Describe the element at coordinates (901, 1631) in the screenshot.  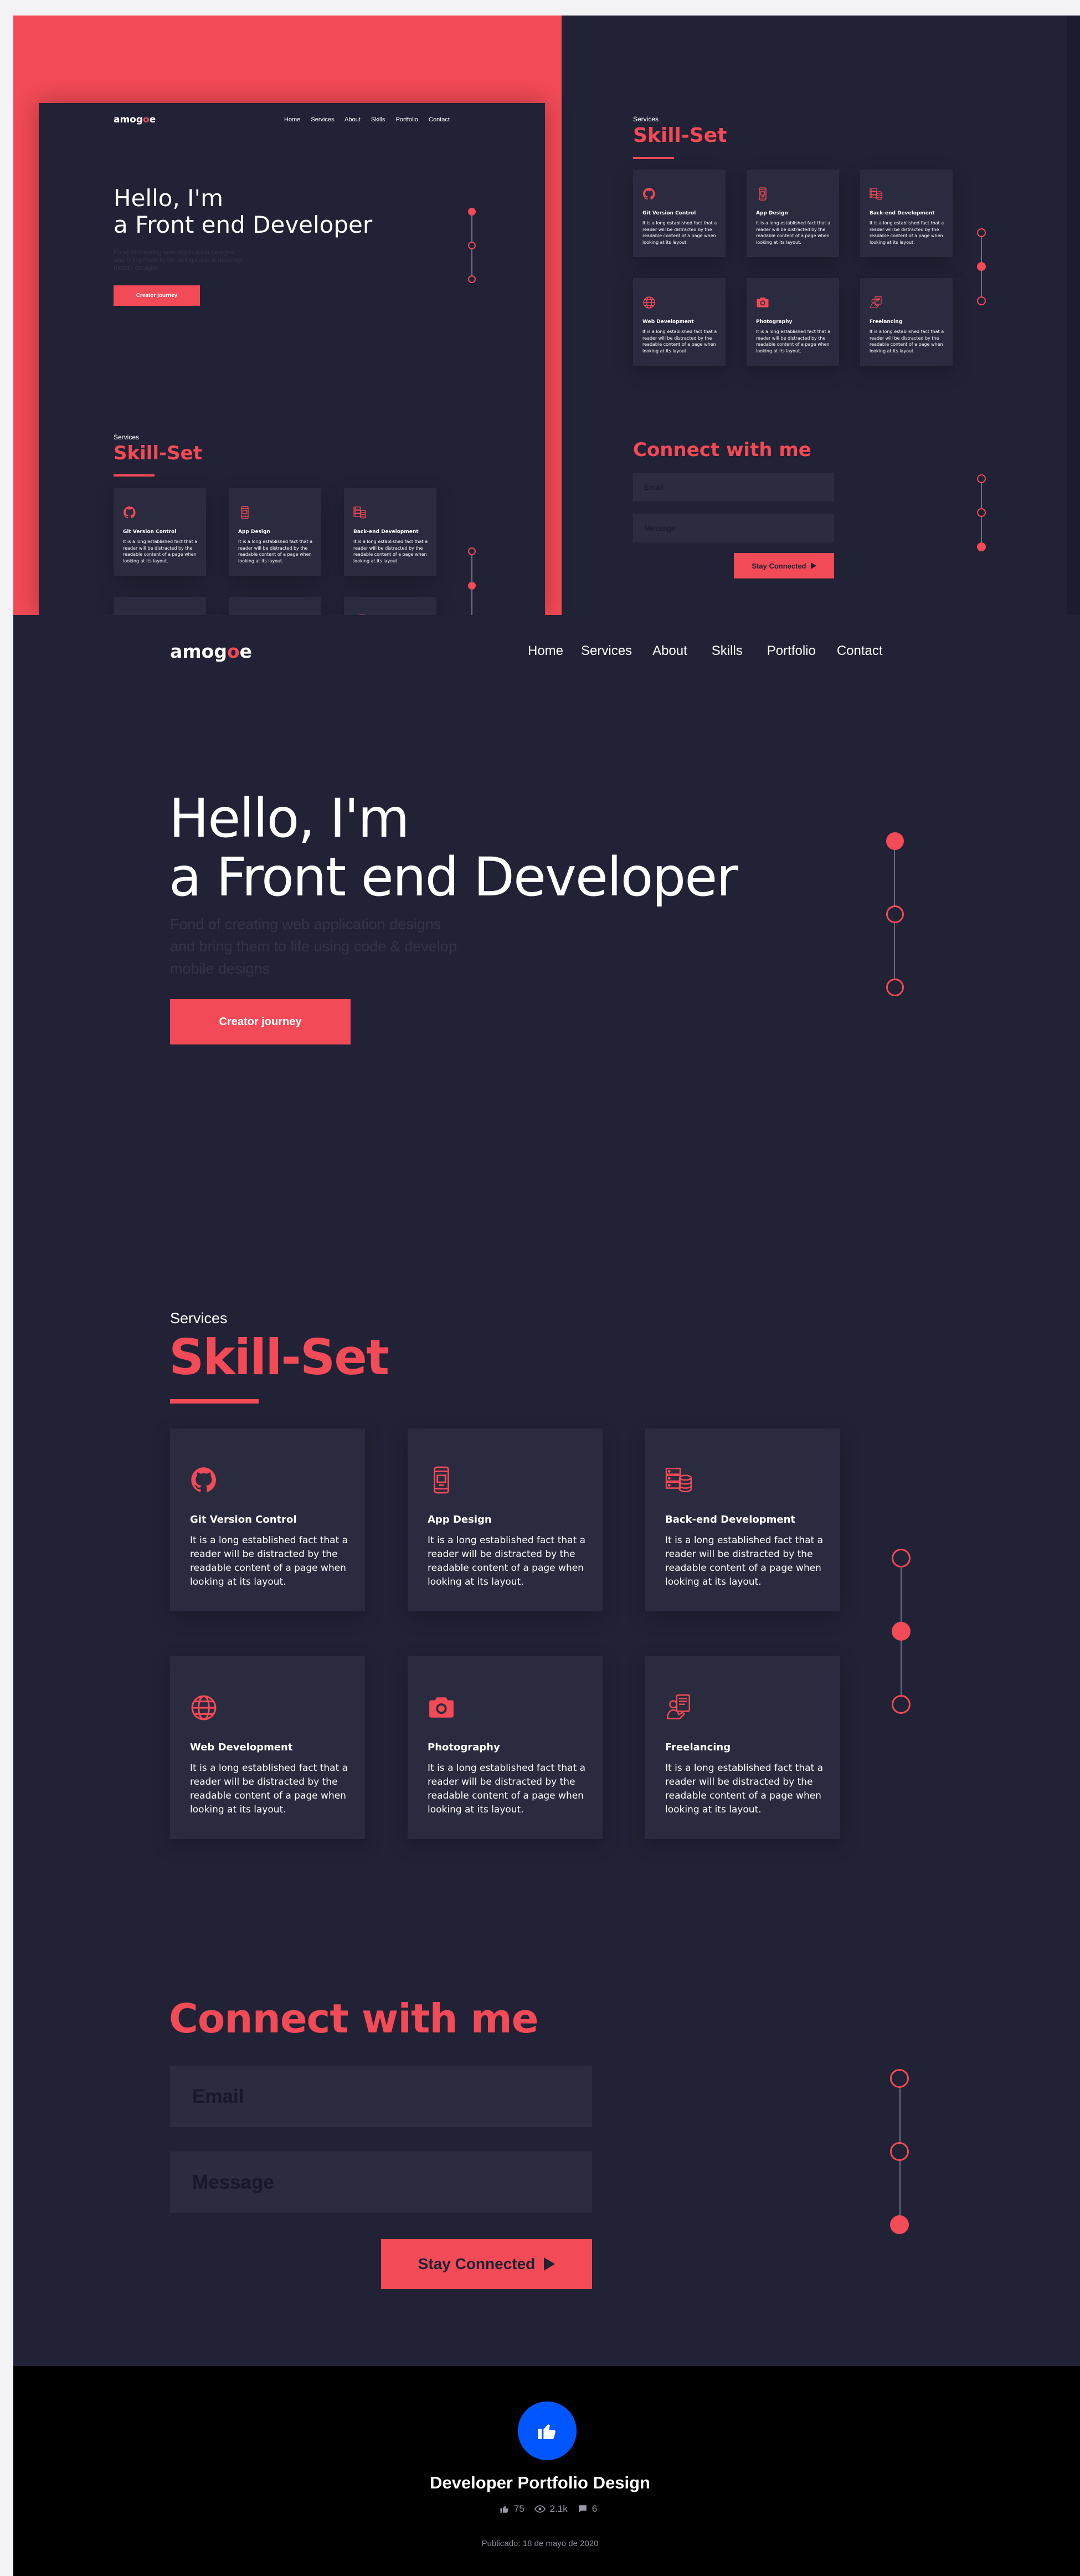
I see `skills-dot-active` at that location.